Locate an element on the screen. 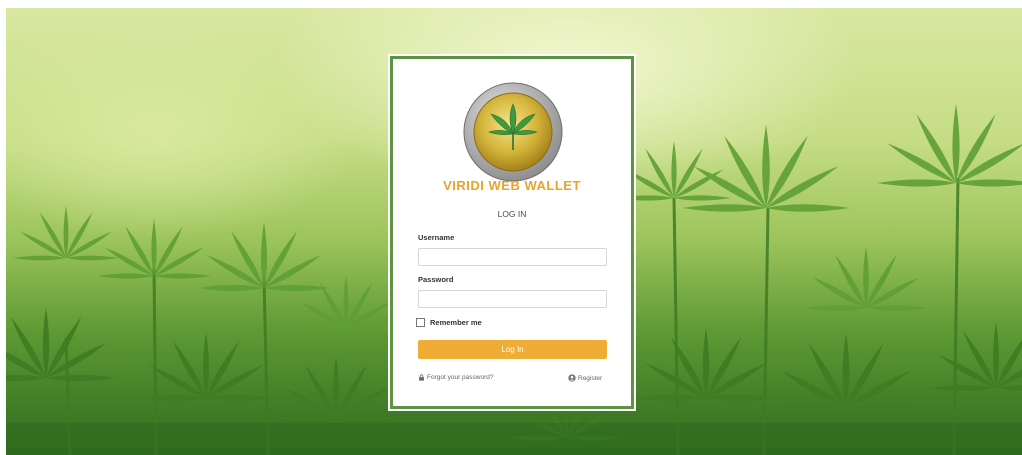 Image resolution: width=1022 pixels, height=455 pixels. remember-me-label: Remember me is located at coordinates (456, 322).